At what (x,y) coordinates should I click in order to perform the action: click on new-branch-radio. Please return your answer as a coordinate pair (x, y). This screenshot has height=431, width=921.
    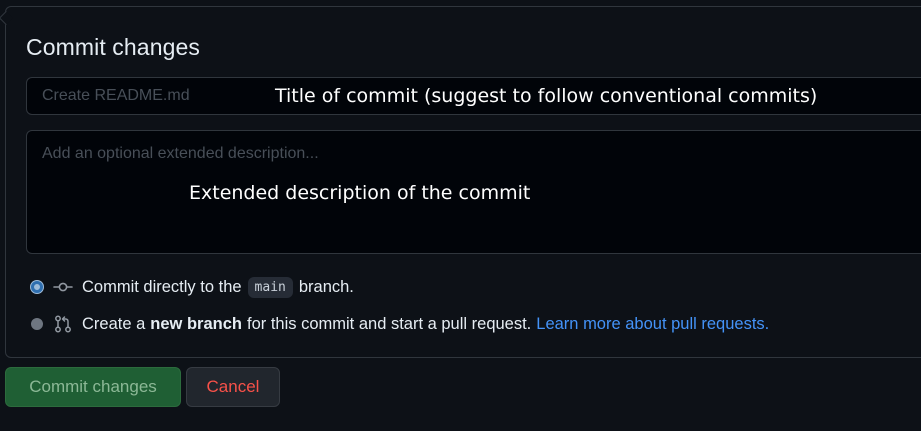
    Looking at the image, I should click on (37, 324).